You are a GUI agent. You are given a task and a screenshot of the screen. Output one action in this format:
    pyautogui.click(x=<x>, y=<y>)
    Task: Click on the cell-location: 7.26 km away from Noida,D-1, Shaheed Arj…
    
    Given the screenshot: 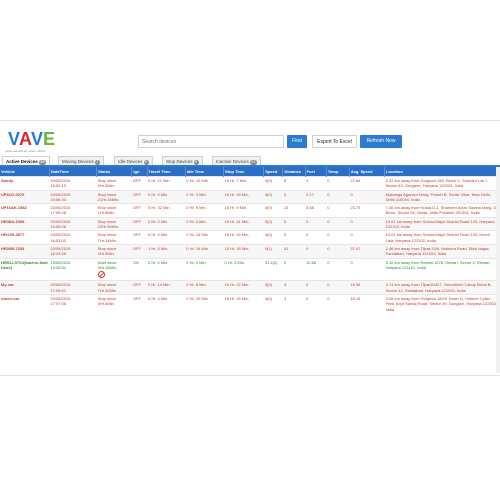 What is the action you would take?
    pyautogui.click(x=442, y=210)
    